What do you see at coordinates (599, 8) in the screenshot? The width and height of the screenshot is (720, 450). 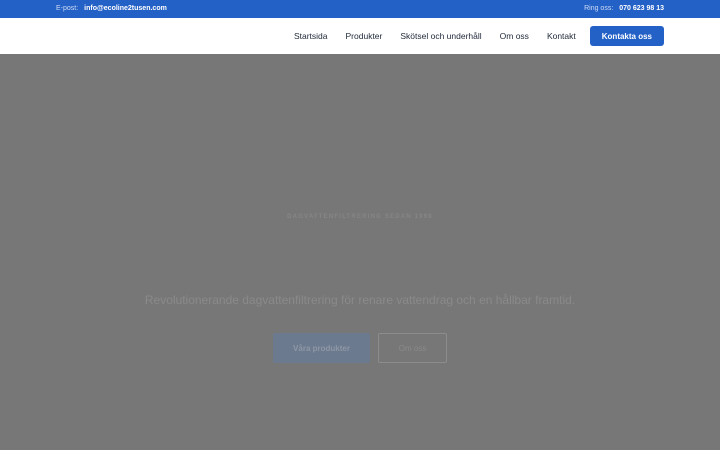 I see `phone-label: Ring oss:` at bounding box center [599, 8].